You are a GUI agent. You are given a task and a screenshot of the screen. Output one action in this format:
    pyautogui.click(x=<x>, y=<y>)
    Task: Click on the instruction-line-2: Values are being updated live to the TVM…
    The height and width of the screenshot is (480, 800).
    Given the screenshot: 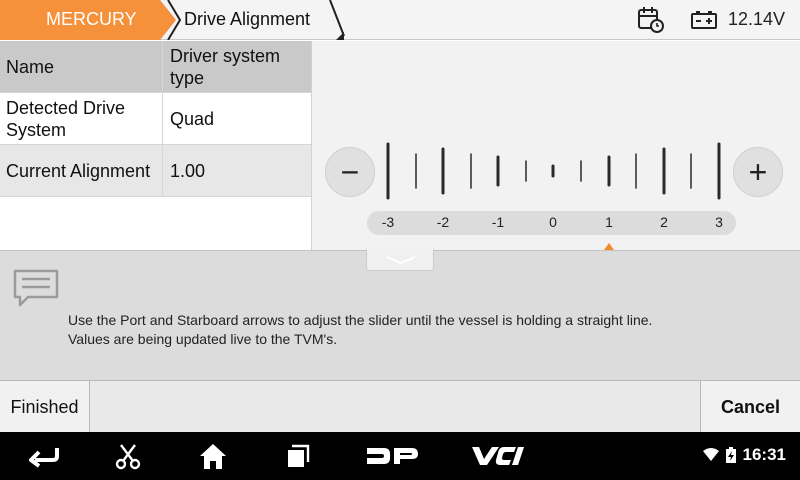 What is the action you would take?
    pyautogui.click(x=203, y=339)
    